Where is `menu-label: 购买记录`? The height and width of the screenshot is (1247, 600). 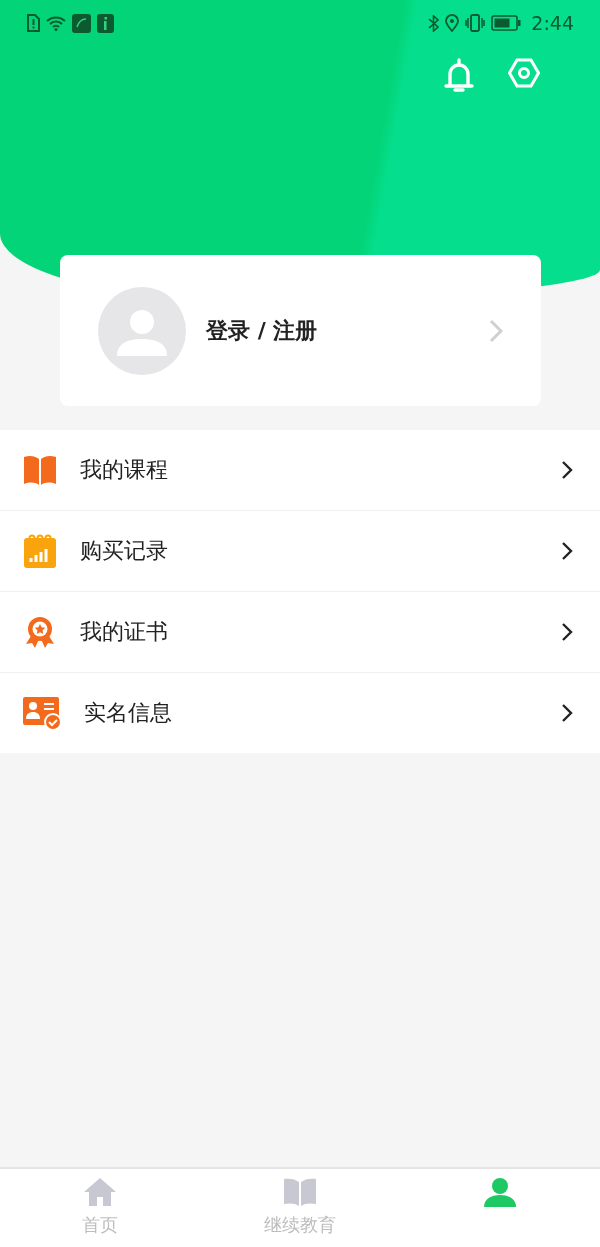 menu-label: 购买记录 is located at coordinates (124, 551).